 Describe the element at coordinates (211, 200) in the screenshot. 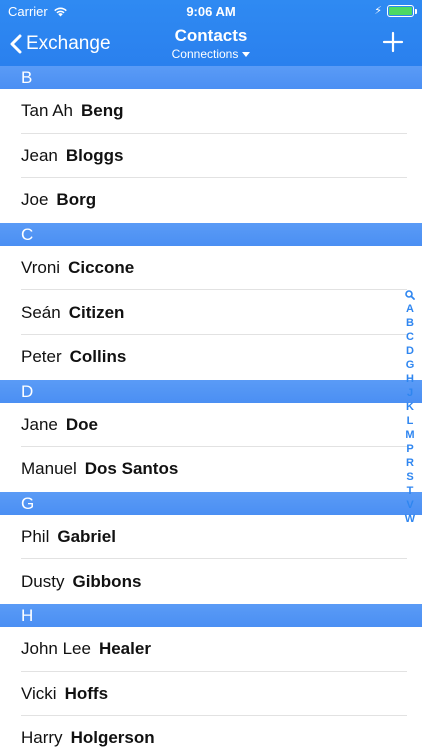

I see `contact-row: Joe Borg` at that location.